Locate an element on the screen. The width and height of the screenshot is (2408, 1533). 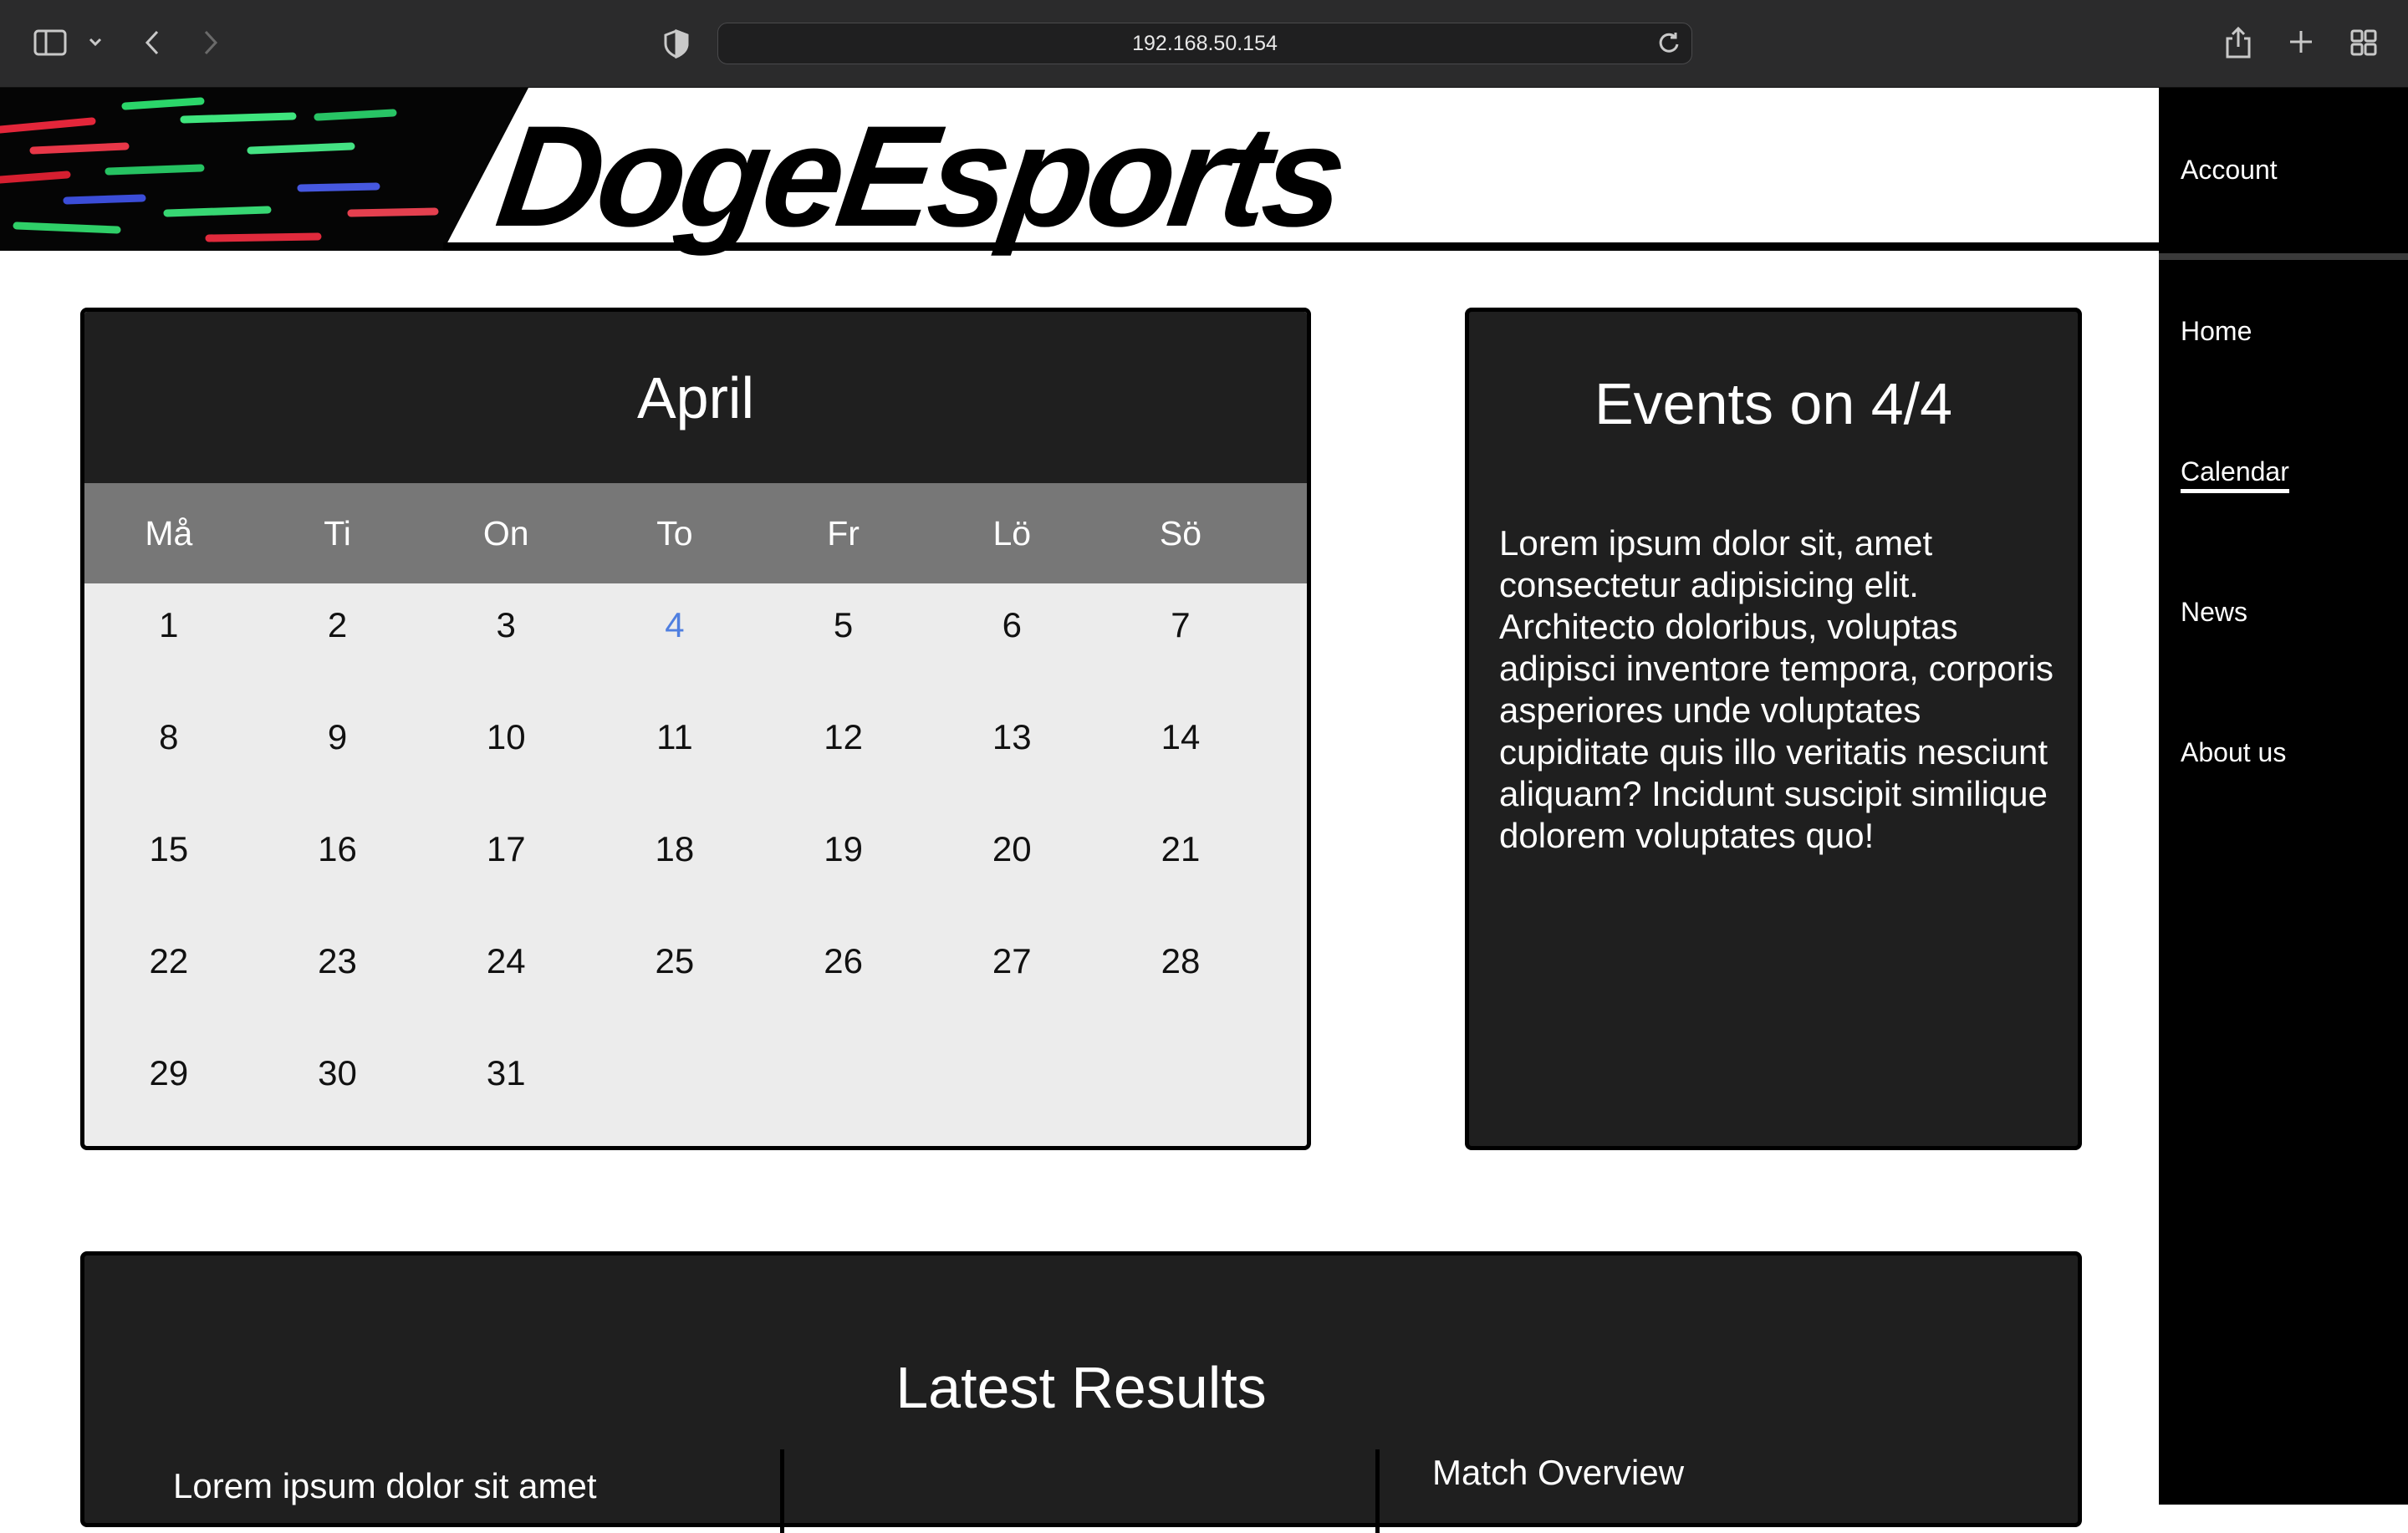
calendar-day: 23 is located at coordinates (338, 962).